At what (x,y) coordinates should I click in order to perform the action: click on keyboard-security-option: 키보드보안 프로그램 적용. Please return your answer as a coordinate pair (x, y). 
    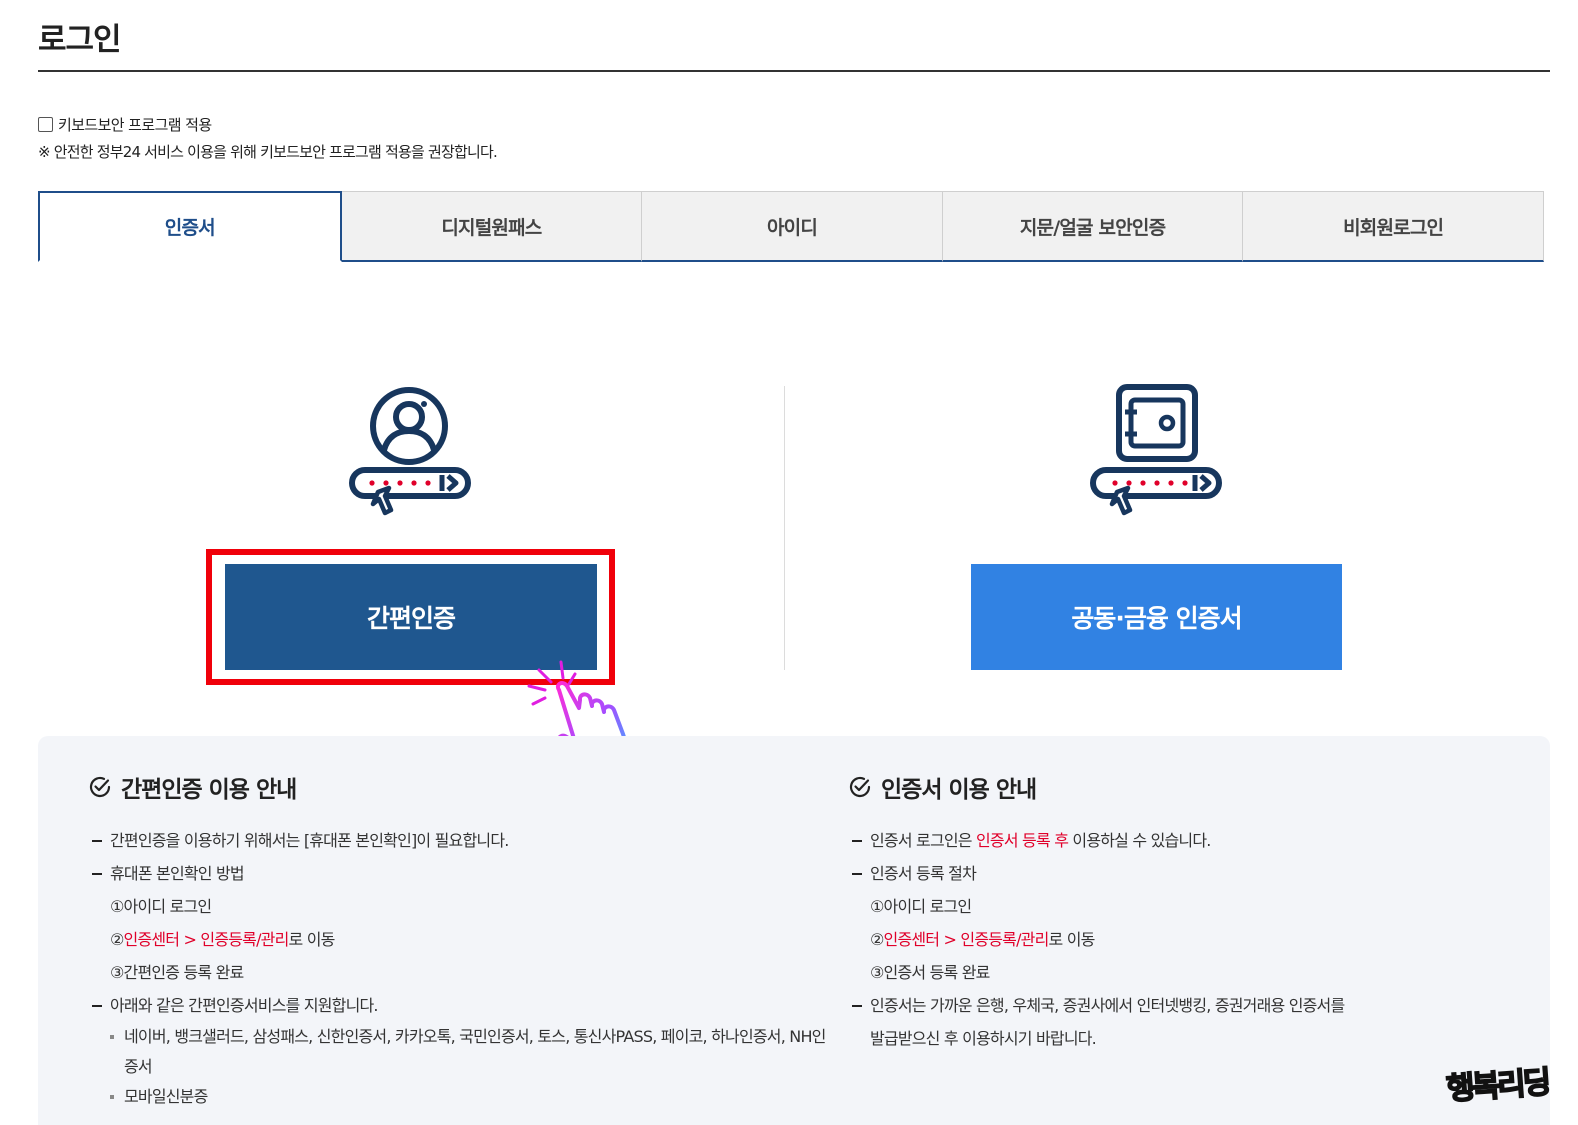
    Looking at the image, I should click on (125, 124).